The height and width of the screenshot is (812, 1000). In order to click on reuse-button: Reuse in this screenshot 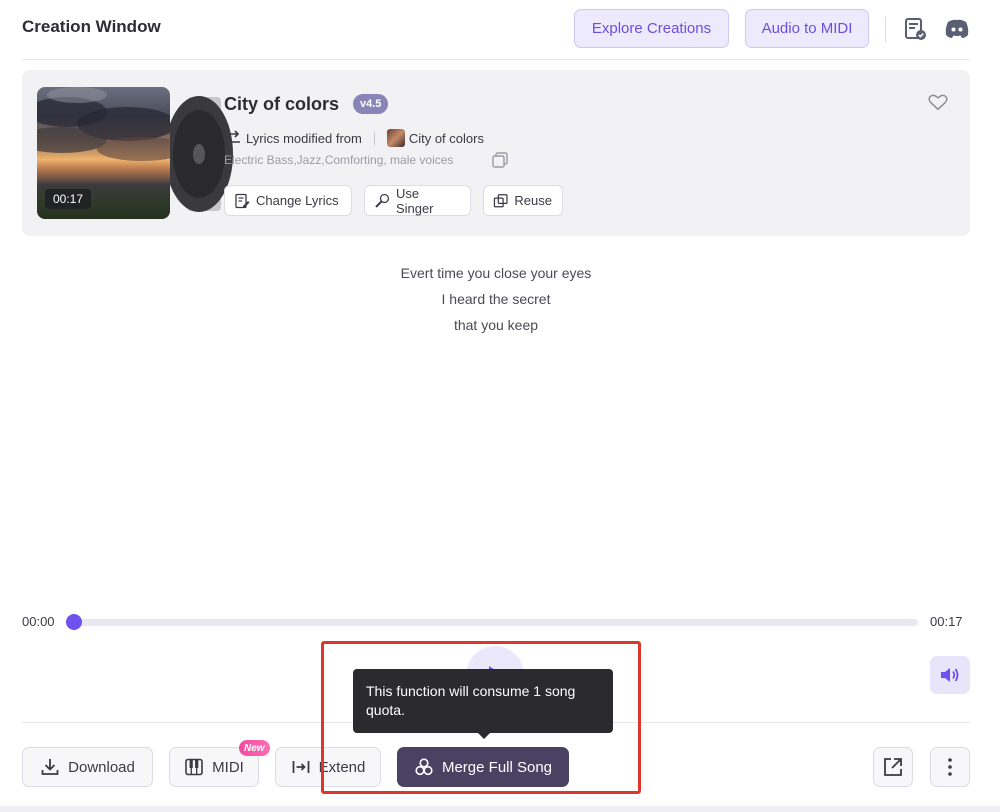, I will do `click(523, 200)`.